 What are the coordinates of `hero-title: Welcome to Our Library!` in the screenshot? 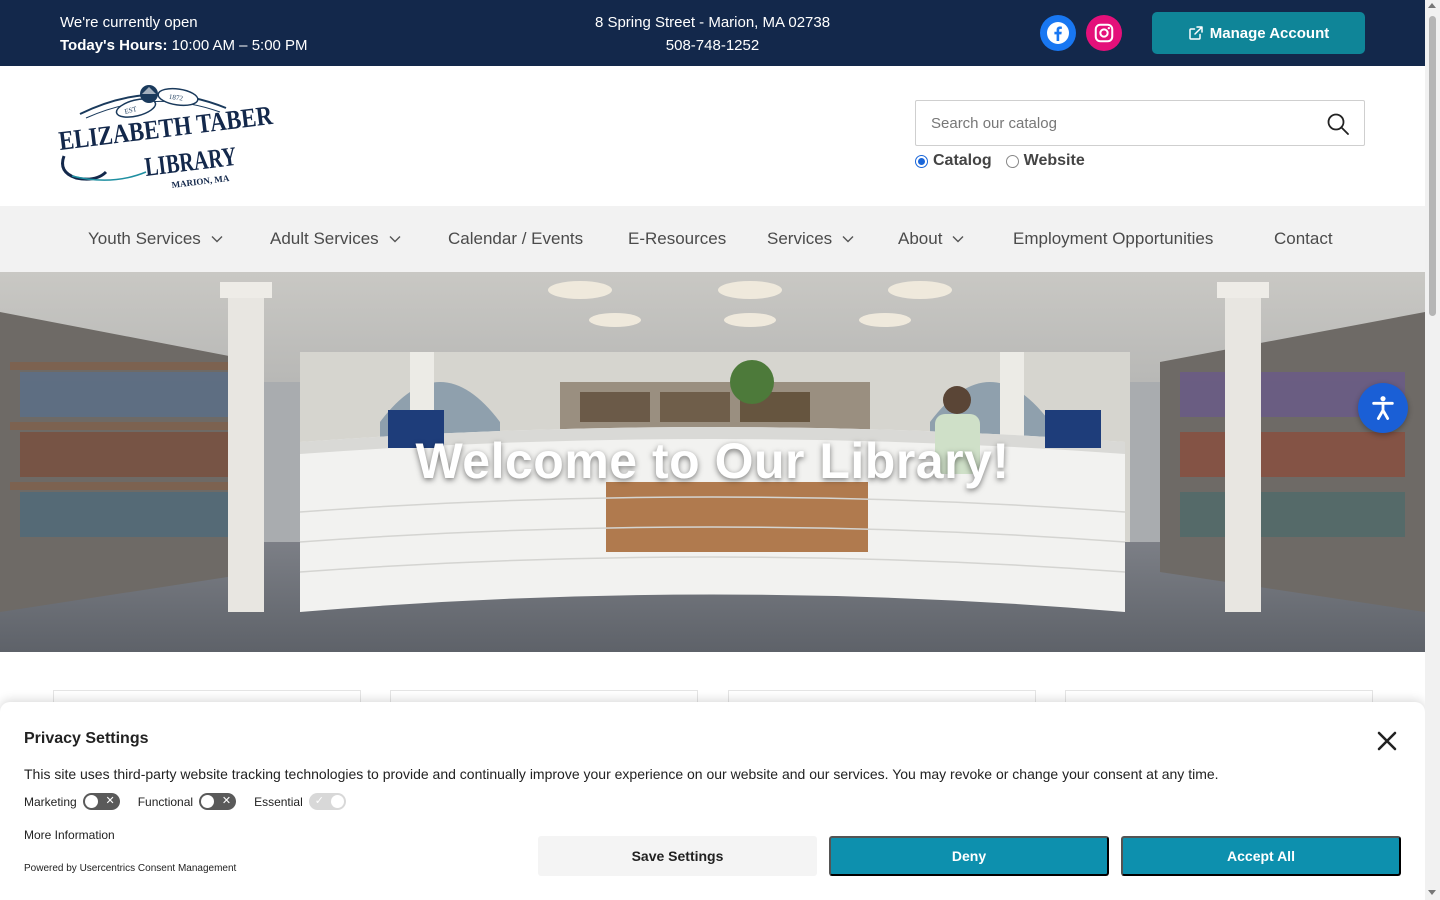 It's located at (712, 461).